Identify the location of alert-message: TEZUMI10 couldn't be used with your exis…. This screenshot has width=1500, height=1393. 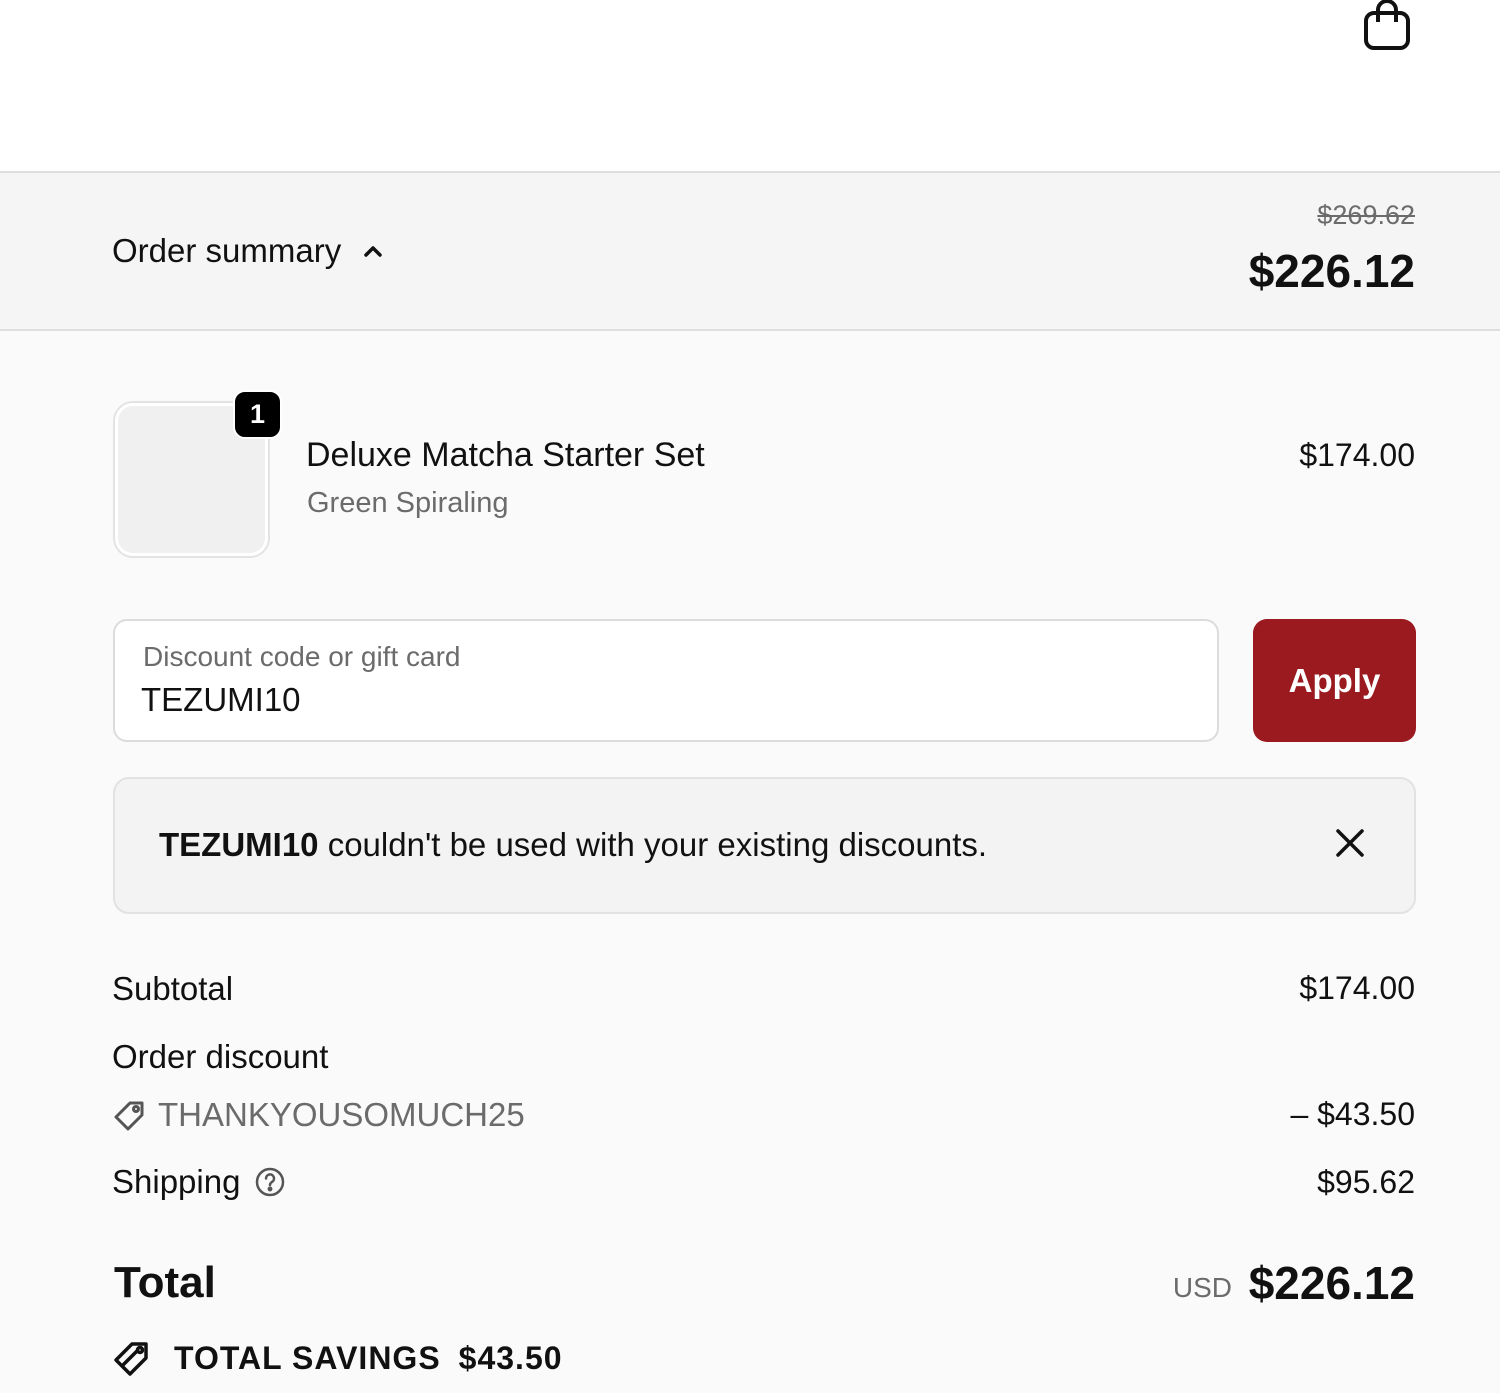
(573, 845).